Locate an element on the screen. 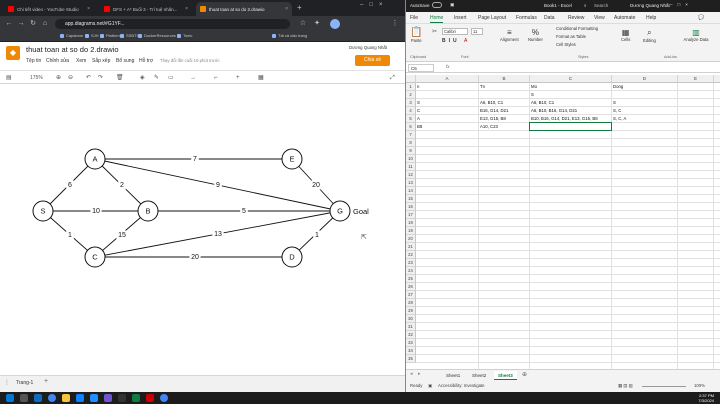 The image size is (720, 404). font-name-select: Calibri is located at coordinates (455, 31).